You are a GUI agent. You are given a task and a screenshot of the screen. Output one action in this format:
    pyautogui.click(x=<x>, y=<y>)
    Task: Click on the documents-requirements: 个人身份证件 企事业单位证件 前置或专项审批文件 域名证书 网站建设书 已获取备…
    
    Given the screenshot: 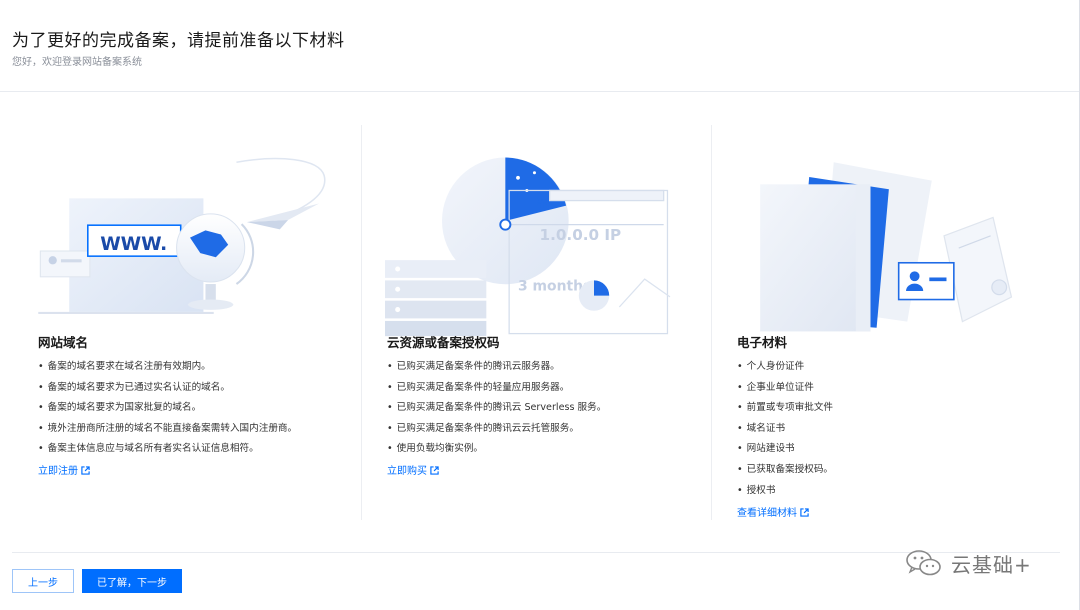 What is the action you would take?
    pyautogui.click(x=785, y=429)
    